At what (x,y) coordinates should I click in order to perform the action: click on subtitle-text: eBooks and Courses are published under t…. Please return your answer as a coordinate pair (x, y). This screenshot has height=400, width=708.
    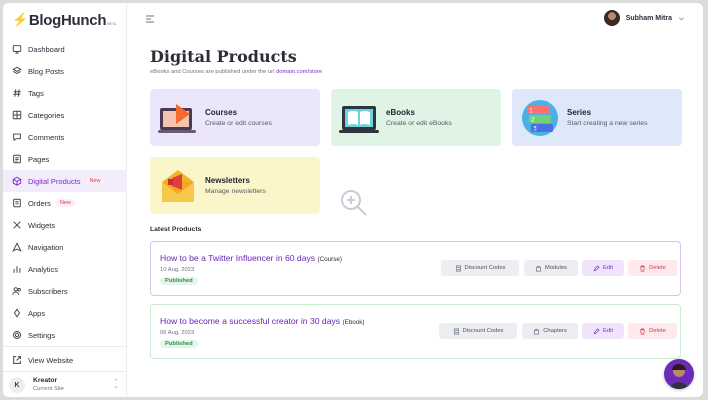
    Looking at the image, I should click on (212, 72).